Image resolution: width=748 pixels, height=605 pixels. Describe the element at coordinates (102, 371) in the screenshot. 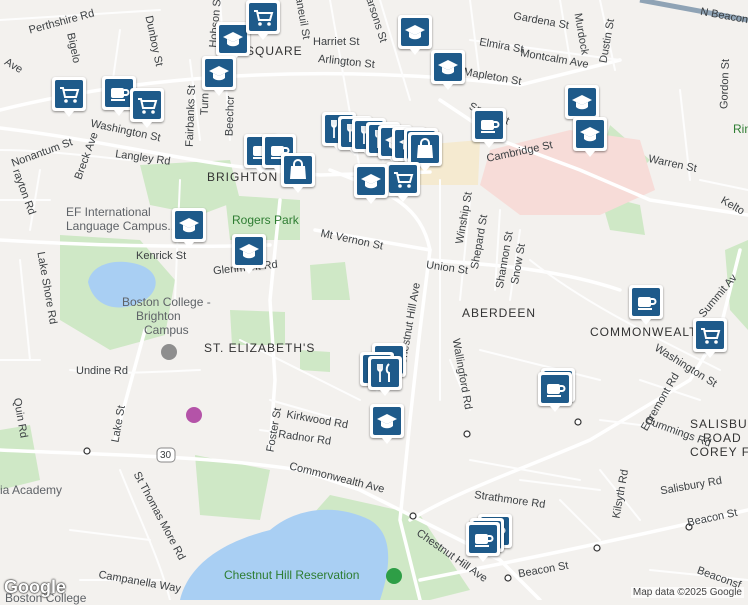

I see `street-undine: Undine Rd` at that location.